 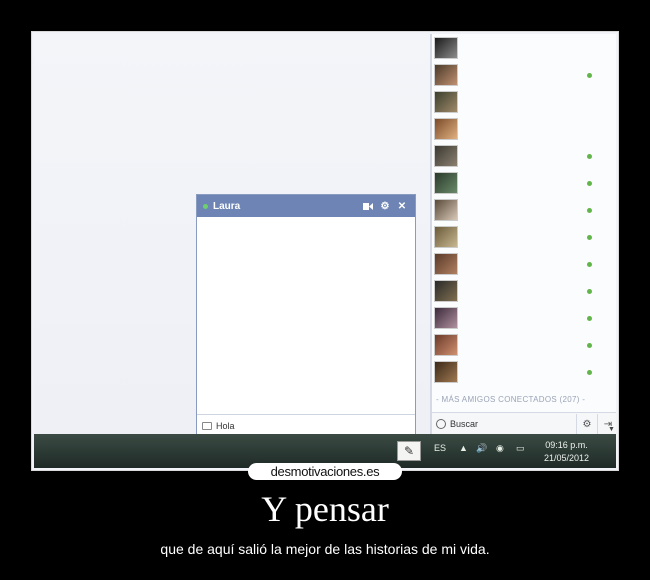 I want to click on close-icon: ✕, so click(x=402, y=206).